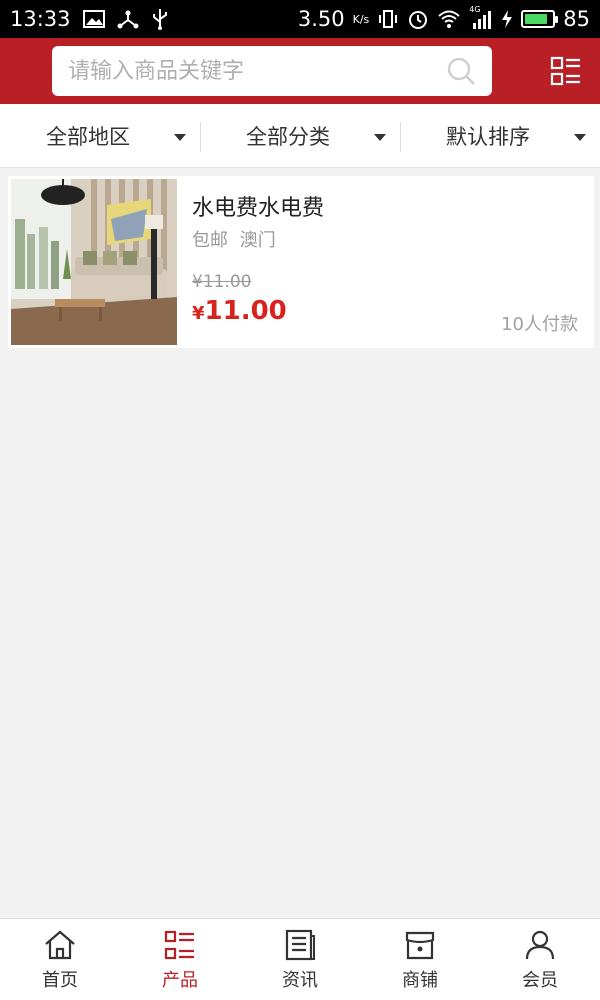 The image size is (600, 1000). I want to click on filter-bar: 全部地区 全部分类 默认排序, so click(300, 136).